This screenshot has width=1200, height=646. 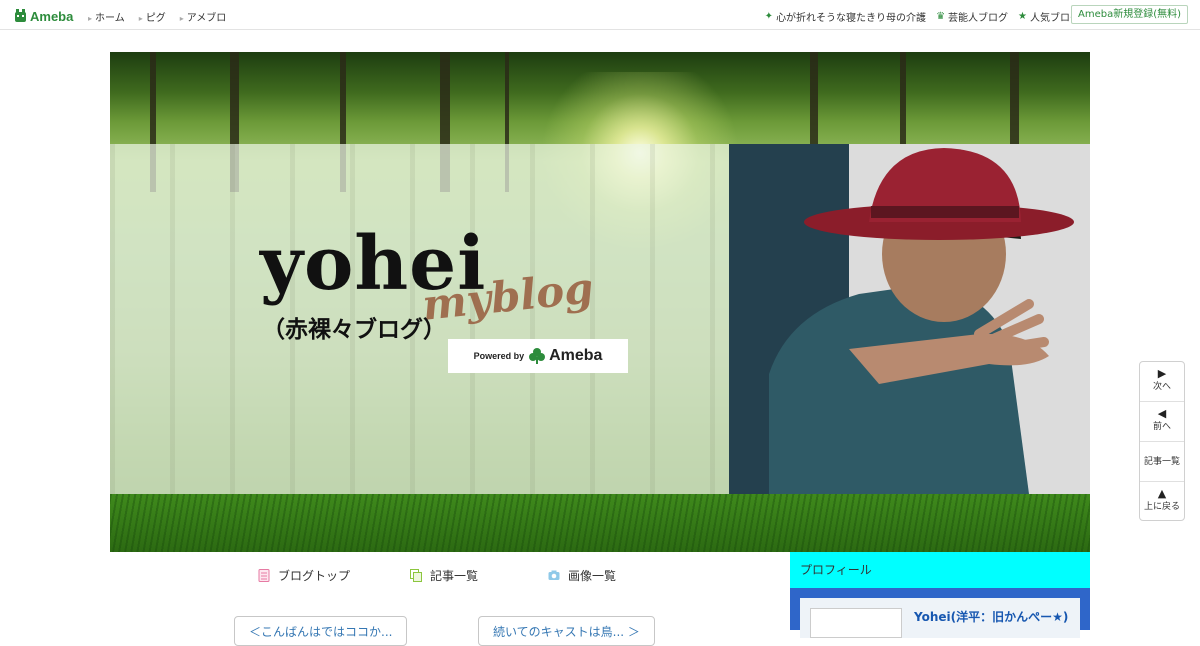 What do you see at coordinates (940, 570) in the screenshot?
I see `profile-header: プロフィール` at bounding box center [940, 570].